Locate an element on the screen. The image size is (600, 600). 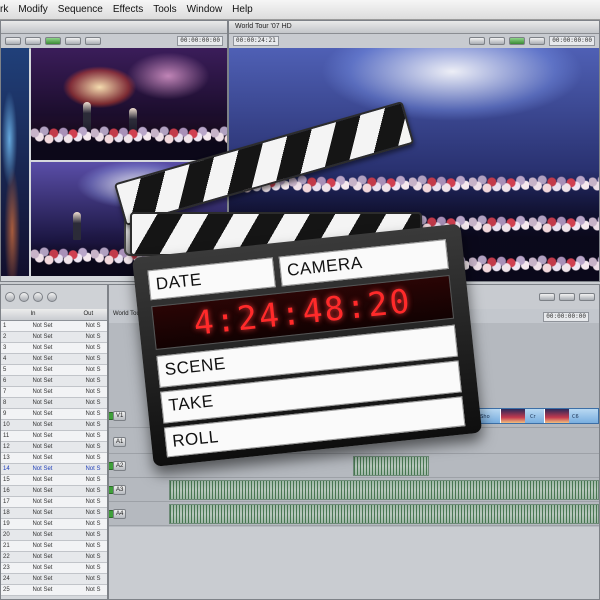
cell-num: 9 is located at coordinates (5, 414).